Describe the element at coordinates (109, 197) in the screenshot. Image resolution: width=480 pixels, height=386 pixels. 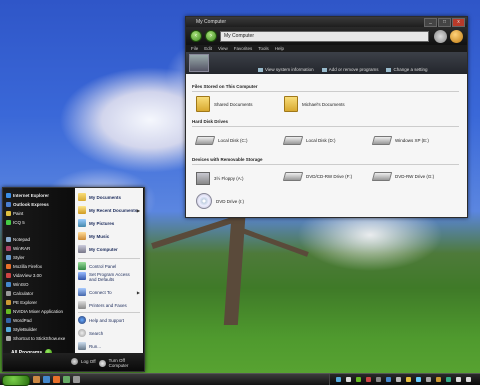
I see `my-documents-link: My Documents` at that location.